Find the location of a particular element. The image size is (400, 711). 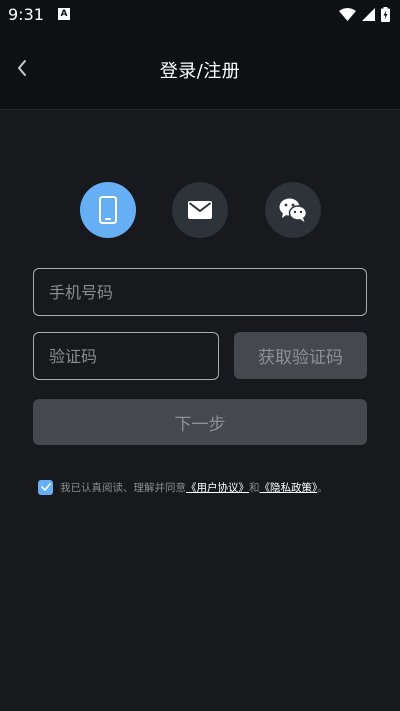

wechat-icon is located at coordinates (293, 210).